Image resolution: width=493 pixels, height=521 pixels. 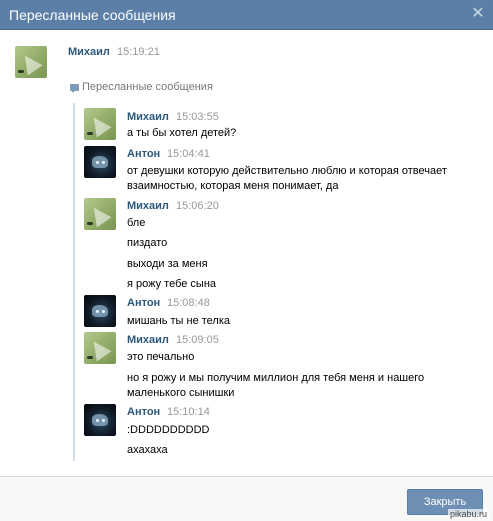 I want to click on message-time: 15:06:20, so click(x=197, y=206).